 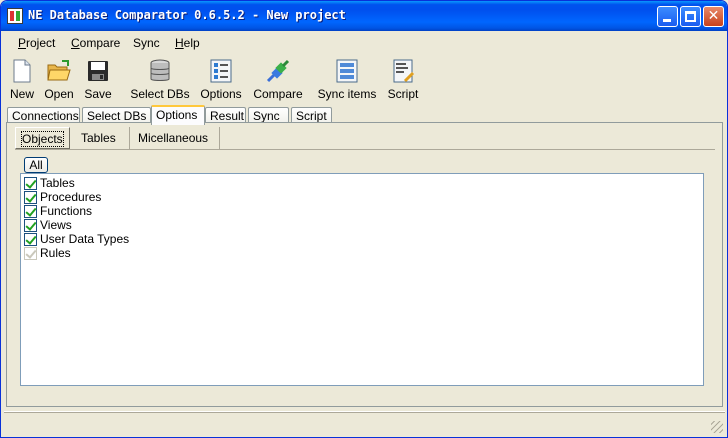 I want to click on close-button: ✕, so click(x=713, y=16).